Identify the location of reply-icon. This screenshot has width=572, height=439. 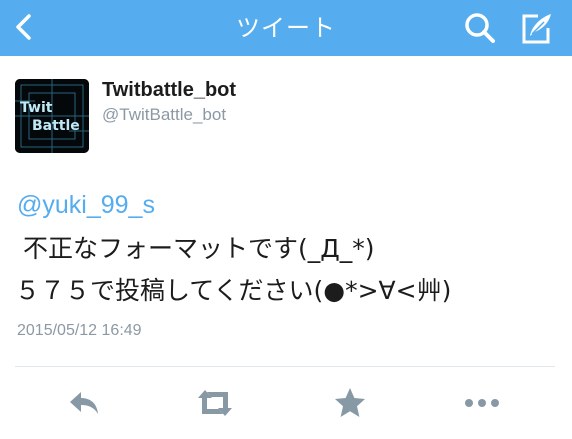
(84, 403).